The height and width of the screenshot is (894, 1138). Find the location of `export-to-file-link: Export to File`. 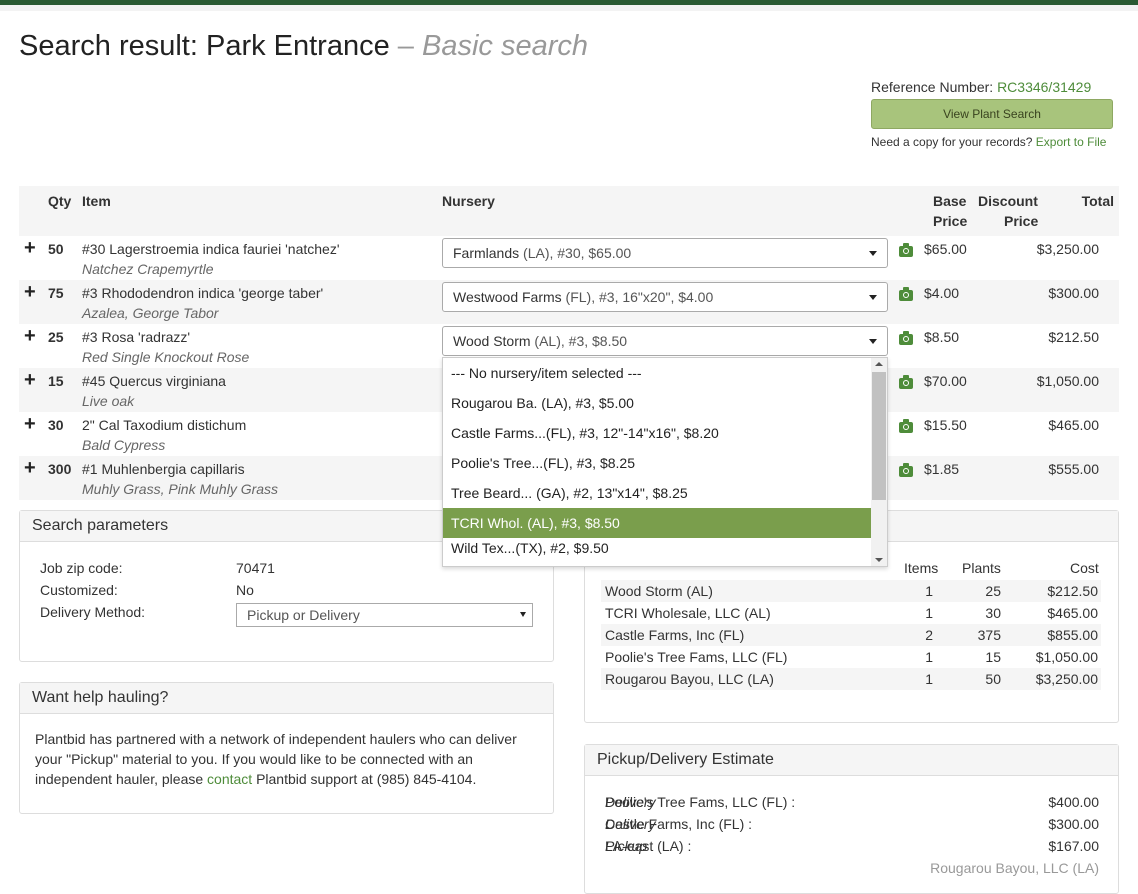

export-to-file-link: Export to File is located at coordinates (1071, 142).